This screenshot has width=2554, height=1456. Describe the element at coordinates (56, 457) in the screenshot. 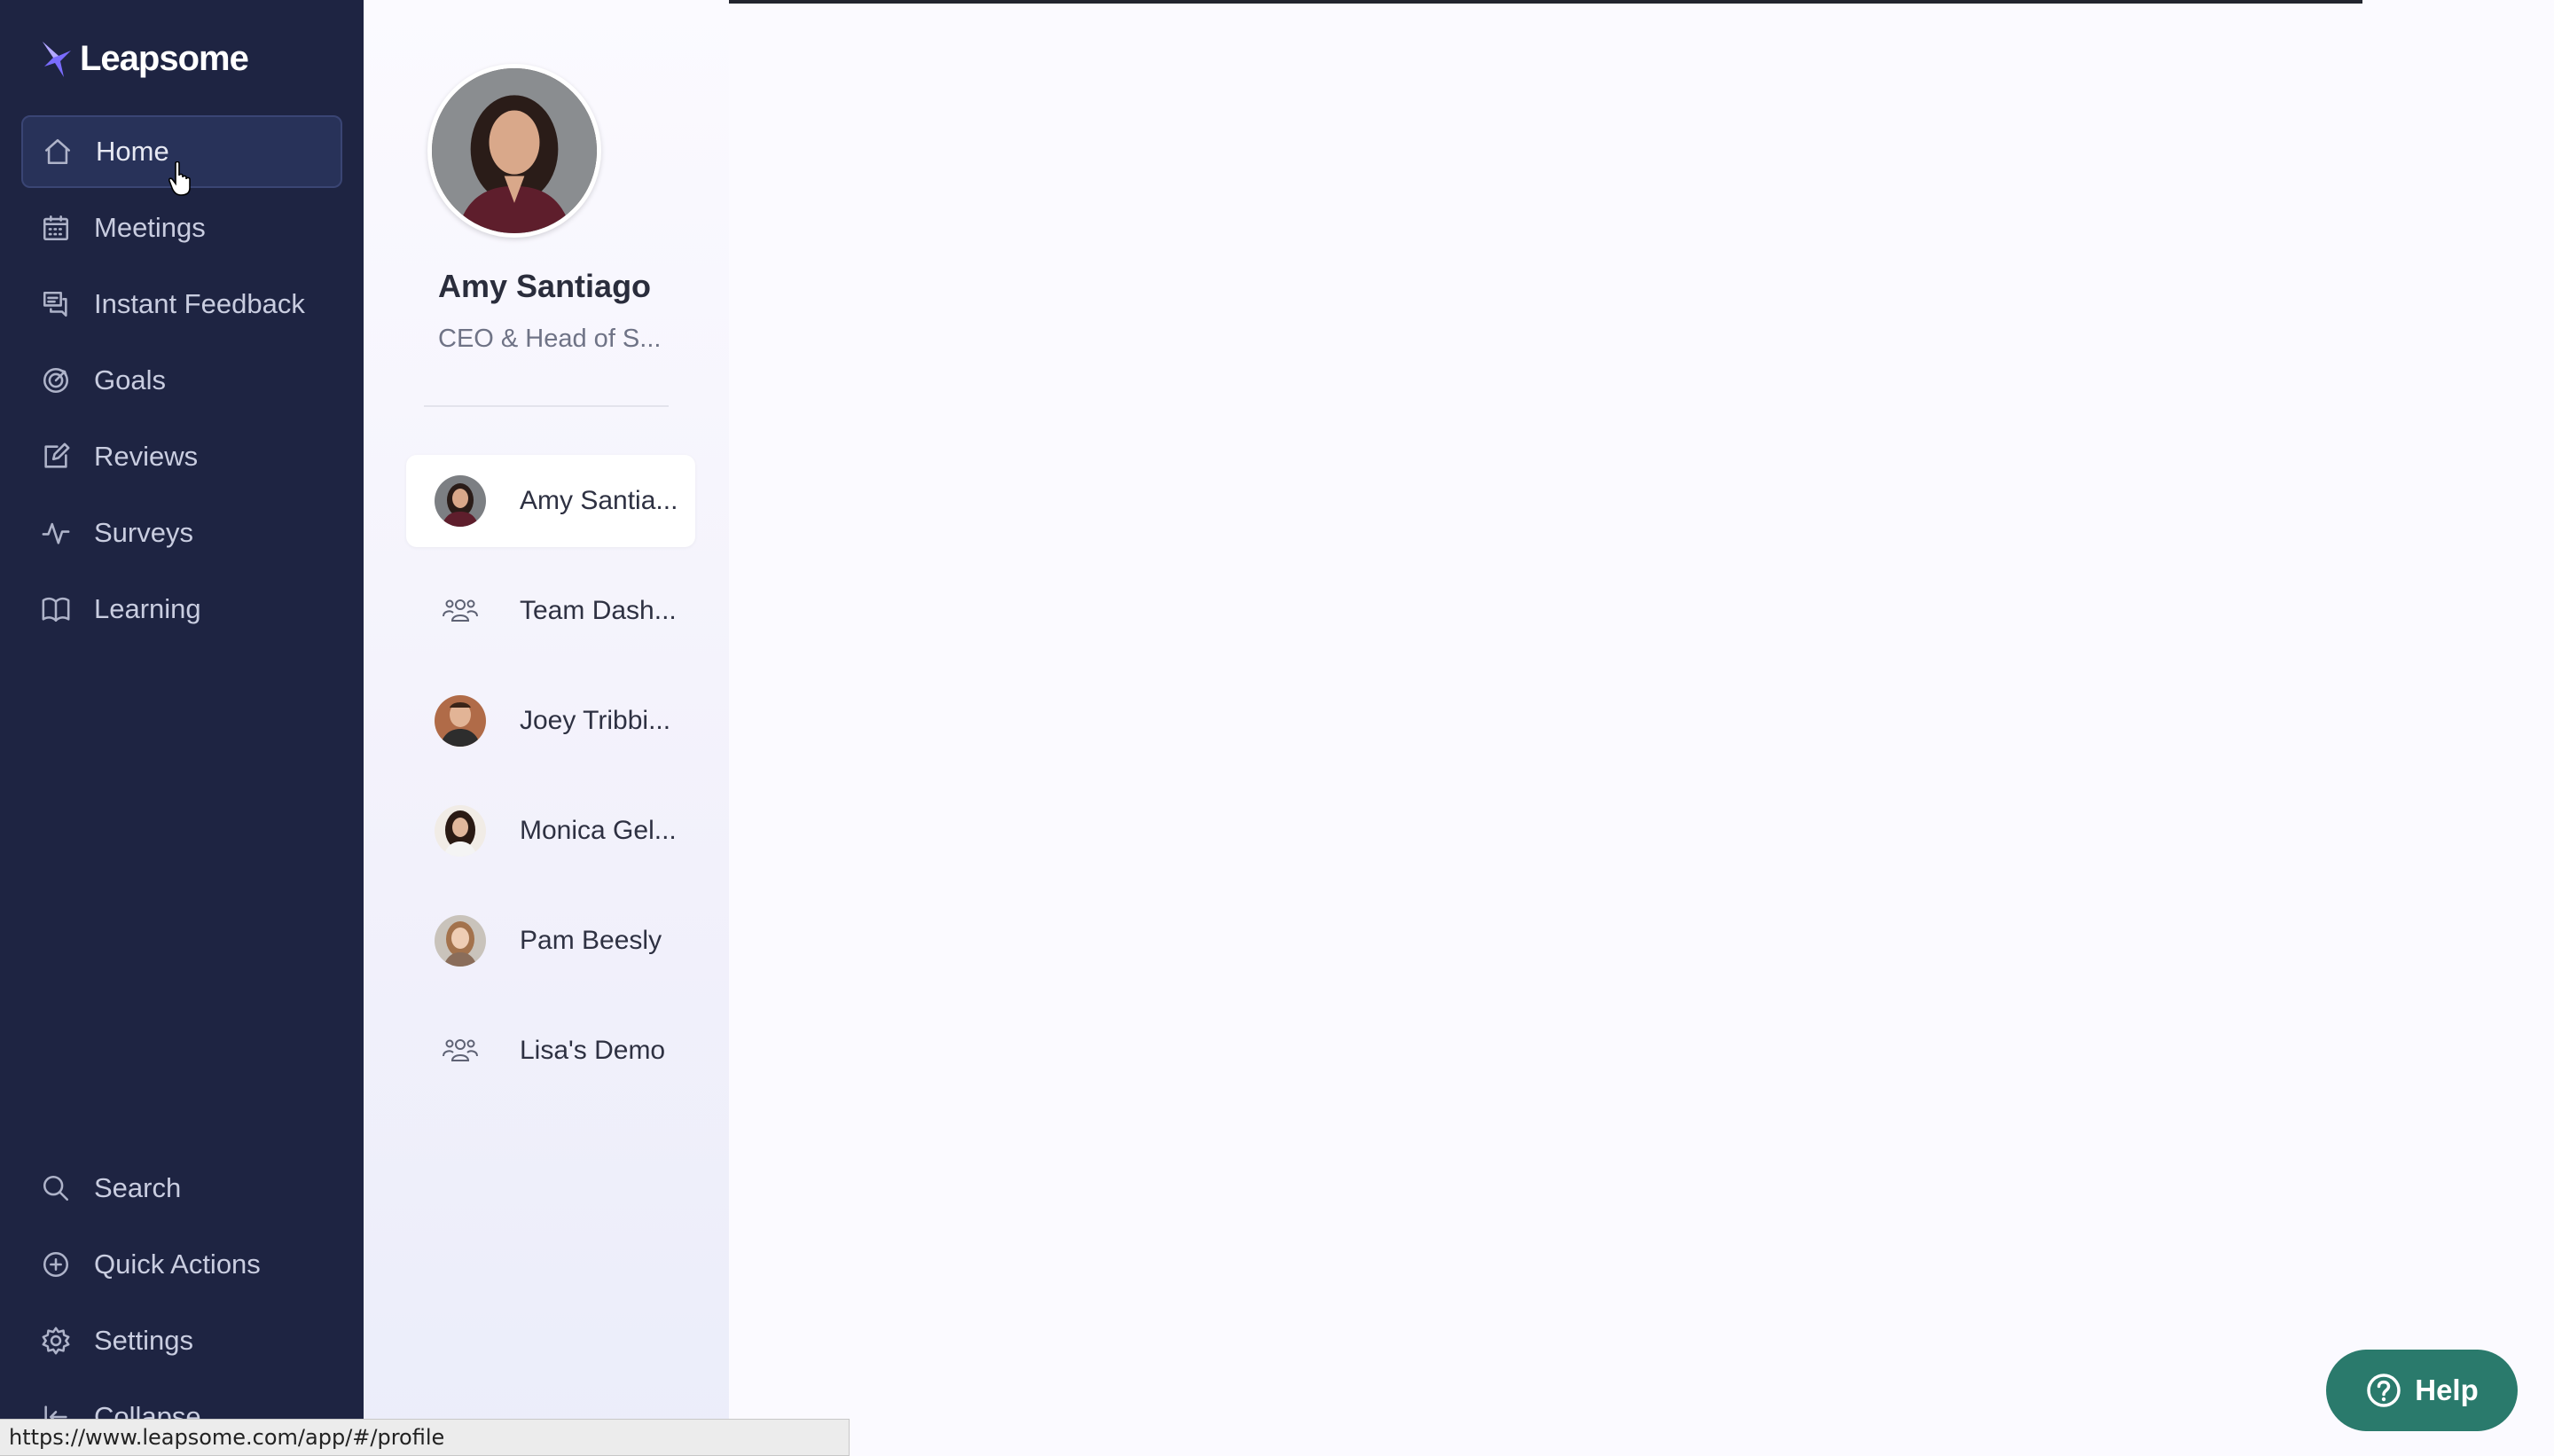

I see `edit-icon` at that location.